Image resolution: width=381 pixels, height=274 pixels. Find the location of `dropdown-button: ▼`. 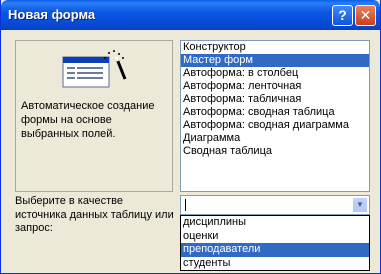

dropdown-button: ▼ is located at coordinates (360, 205).